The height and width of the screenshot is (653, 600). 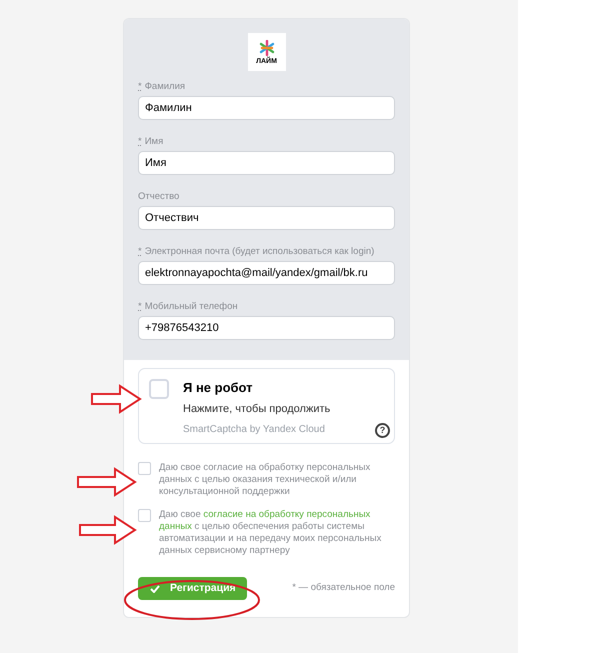 I want to click on field-label: Имя, so click(x=154, y=142).